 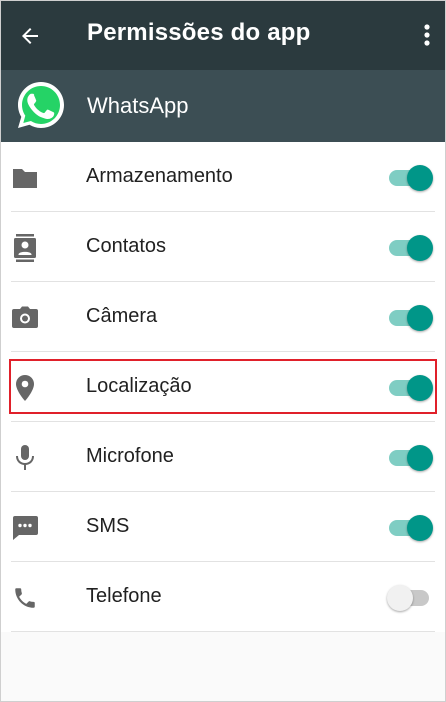 I want to click on page-title: Permissões do app, so click(x=199, y=32).